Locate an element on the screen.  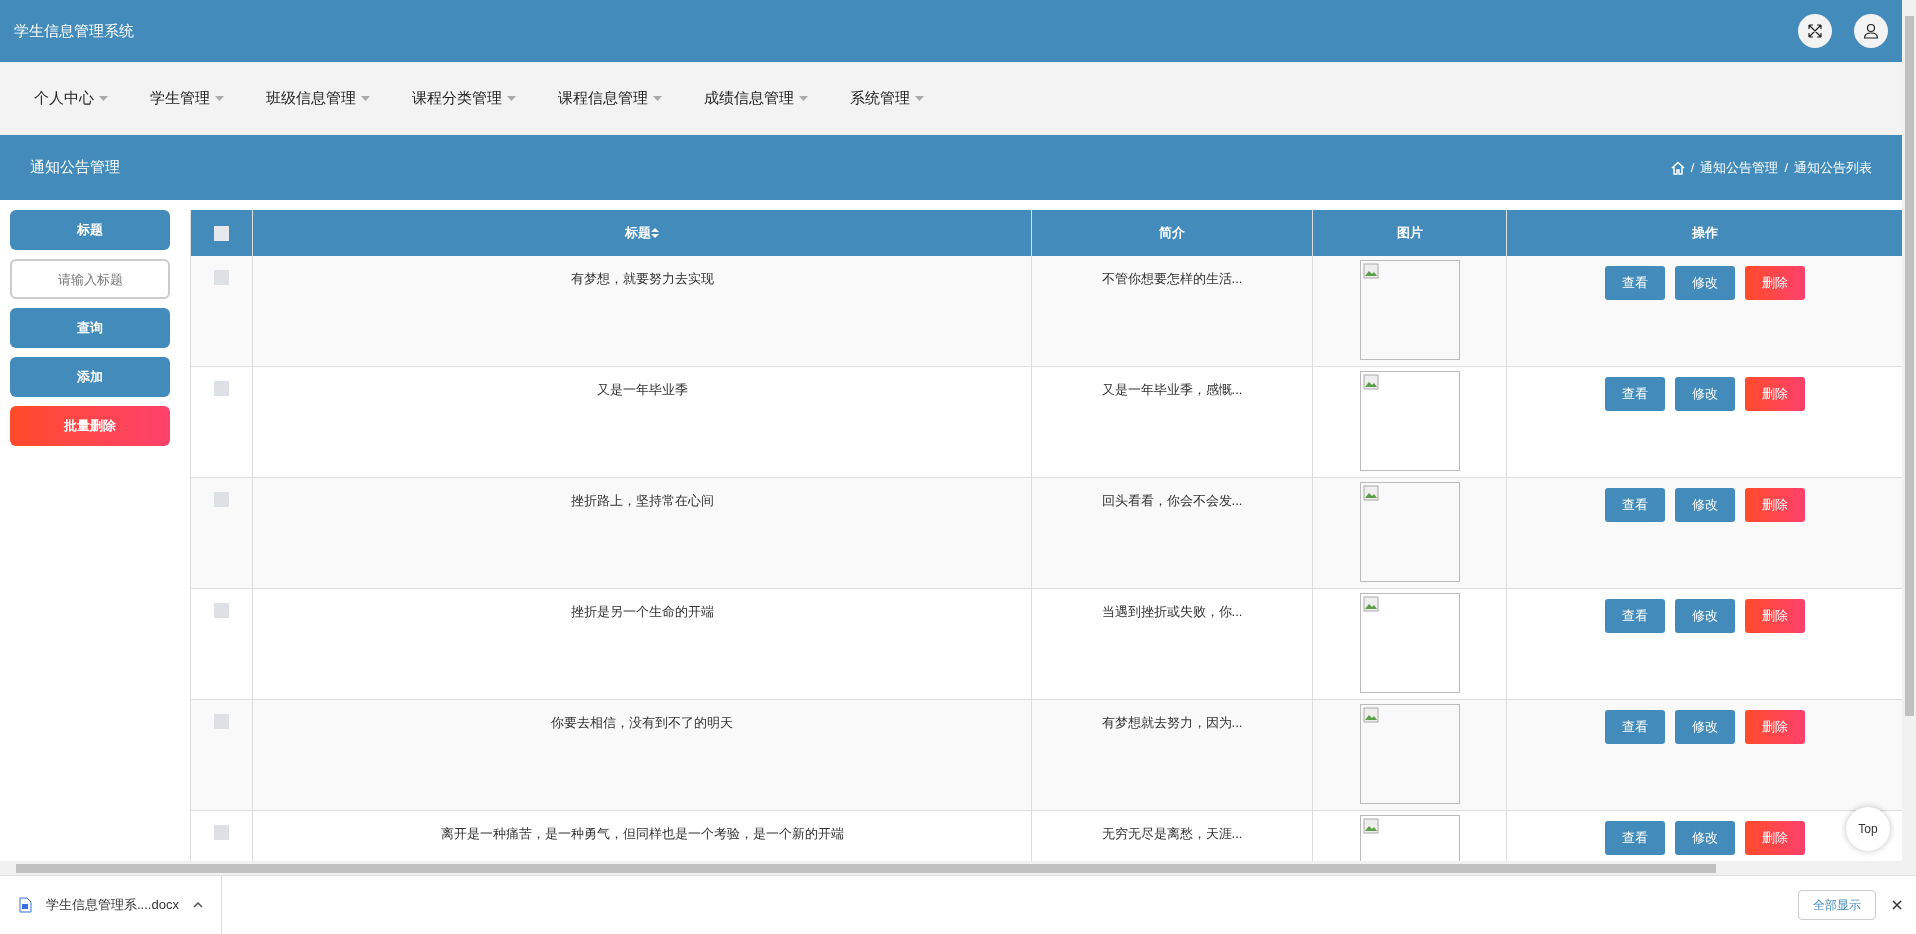
close-icon is located at coordinates (1897, 905).